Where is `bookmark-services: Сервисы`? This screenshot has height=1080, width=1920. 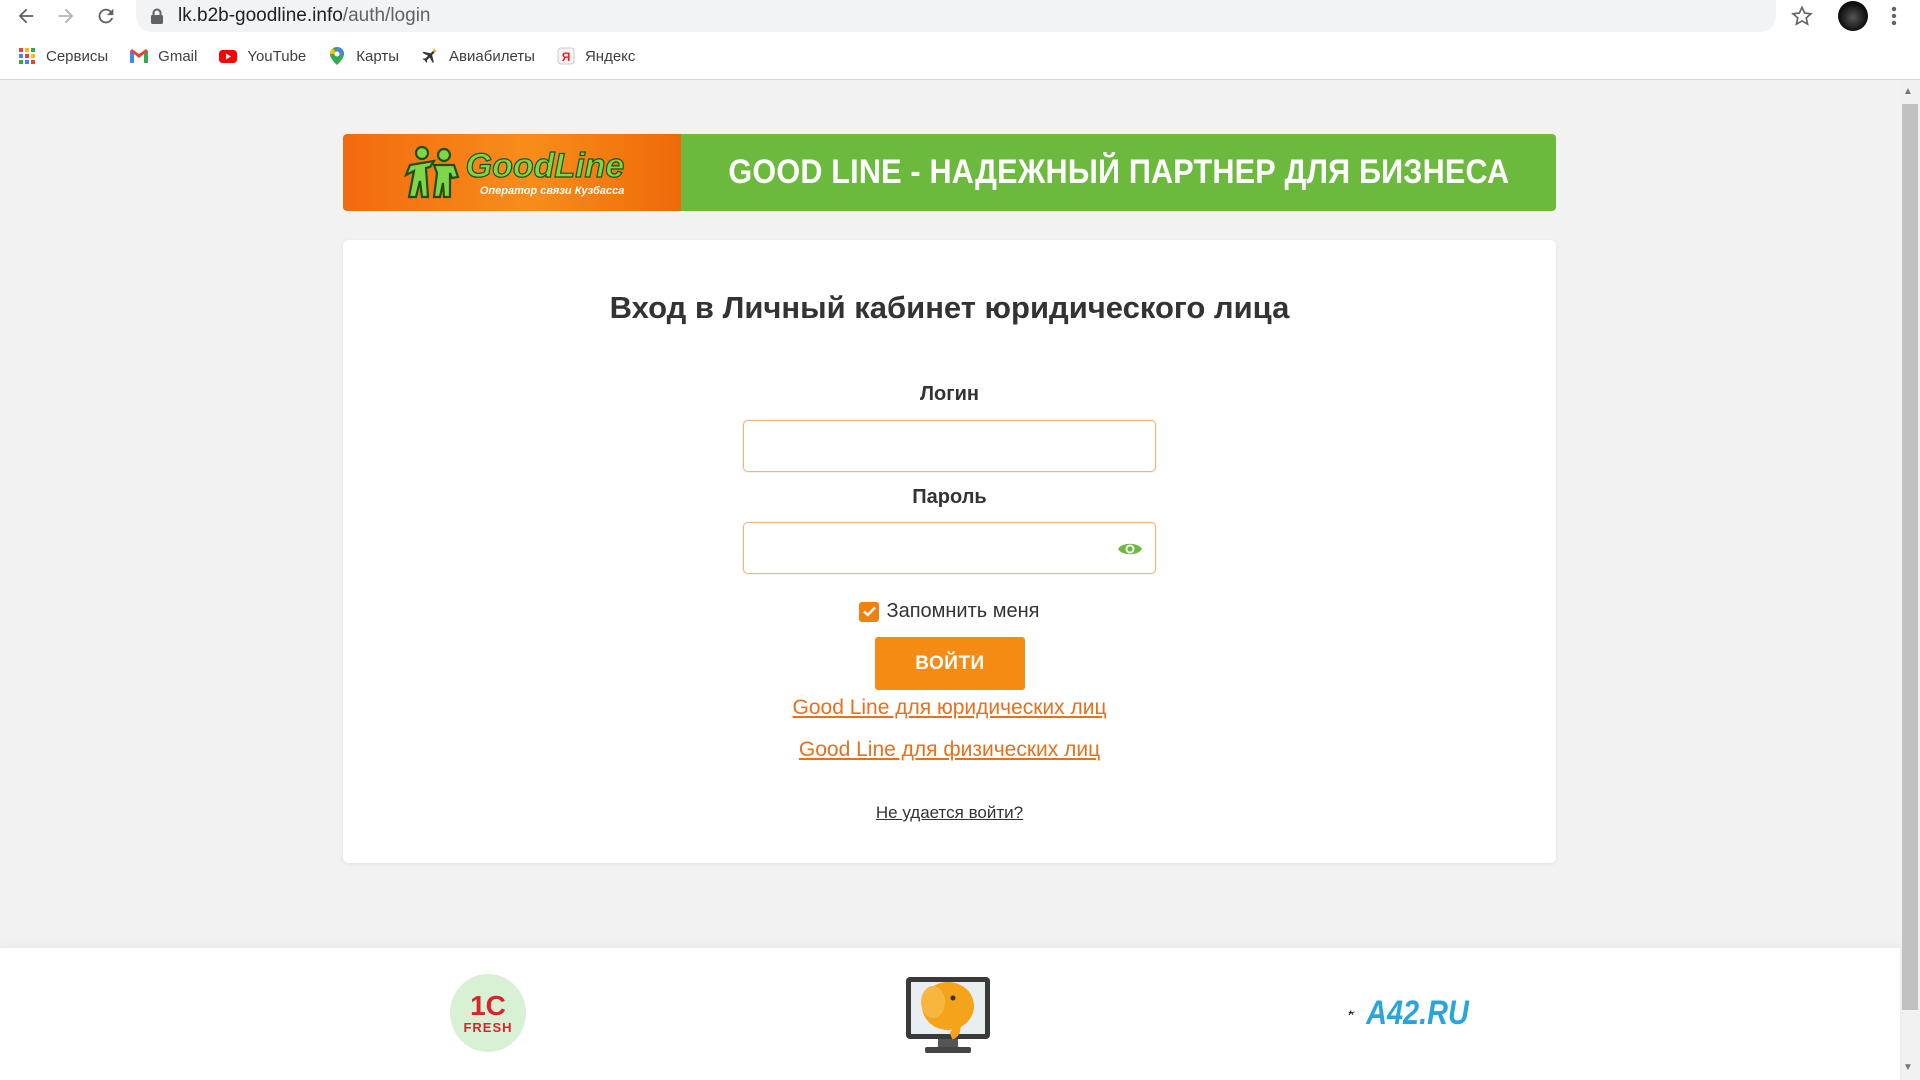 bookmark-services: Сервисы is located at coordinates (63, 56).